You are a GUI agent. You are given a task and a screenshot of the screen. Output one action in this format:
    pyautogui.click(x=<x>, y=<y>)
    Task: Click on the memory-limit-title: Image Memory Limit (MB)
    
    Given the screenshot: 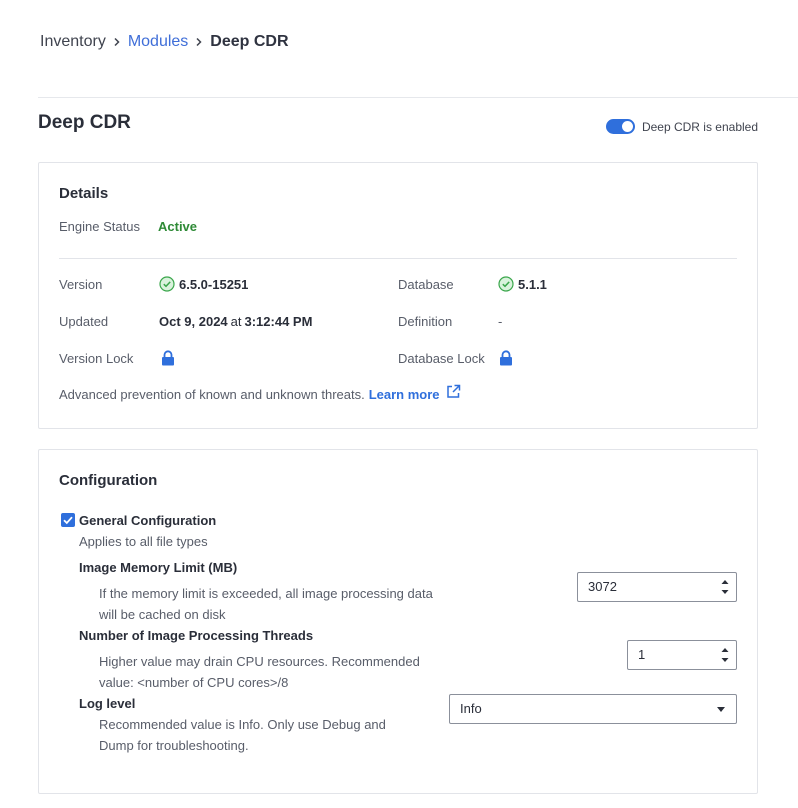 What is the action you would take?
    pyautogui.click(x=158, y=567)
    